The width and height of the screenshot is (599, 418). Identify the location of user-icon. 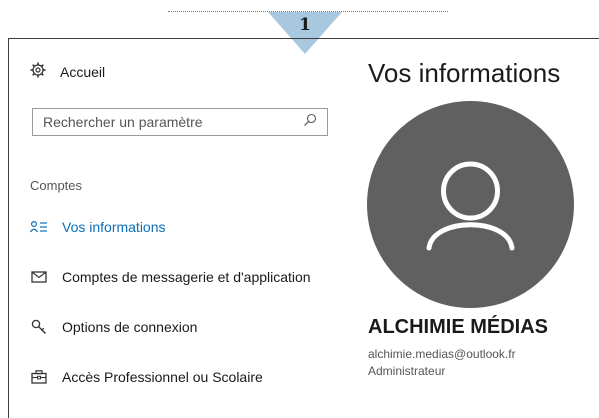
(470, 206).